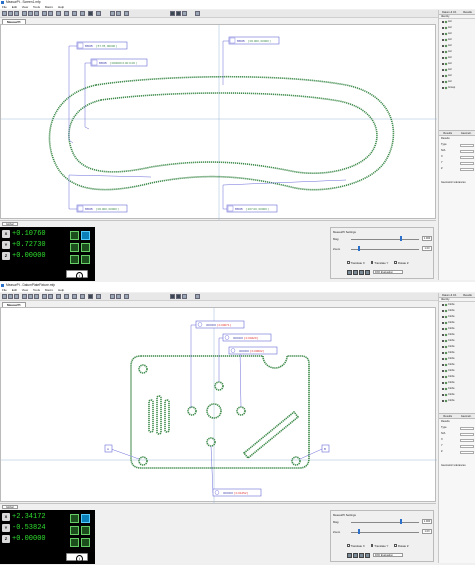 This screenshot has width=475, height=565. Describe the element at coordinates (252, 208) in the screenshot. I see `callout-5: BB0B [ 207.00, 00000 ]` at that location.